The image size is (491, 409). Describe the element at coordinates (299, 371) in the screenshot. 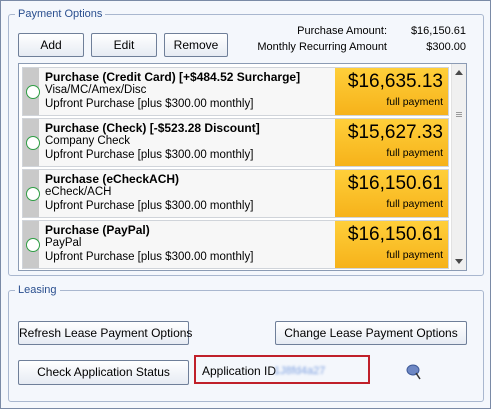

I see `application-id-value: 1J8fd4a27` at that location.